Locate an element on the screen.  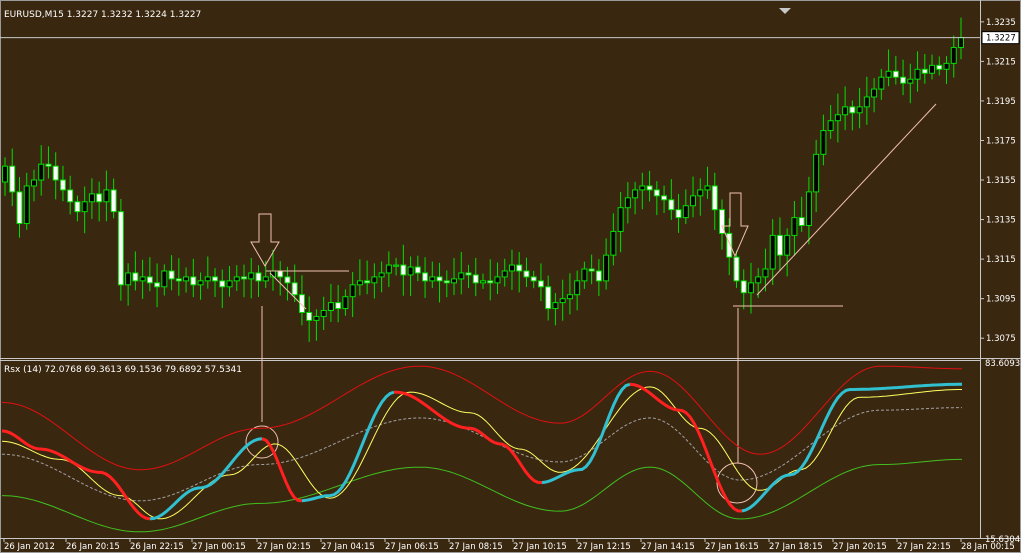
y-tick-label: 1.3095 is located at coordinates (1001, 300).